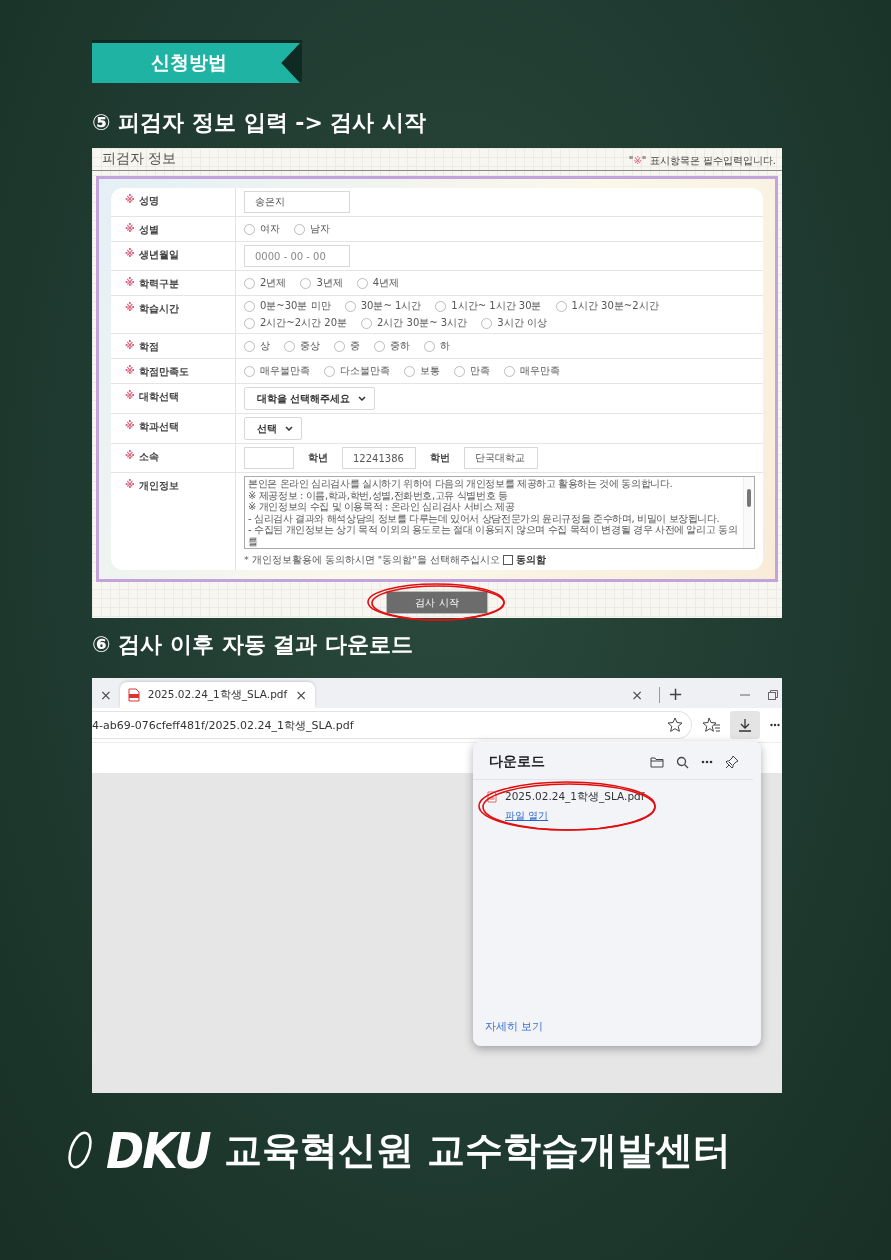  Describe the element at coordinates (732, 762) in the screenshot. I see `pin-icon` at that location.